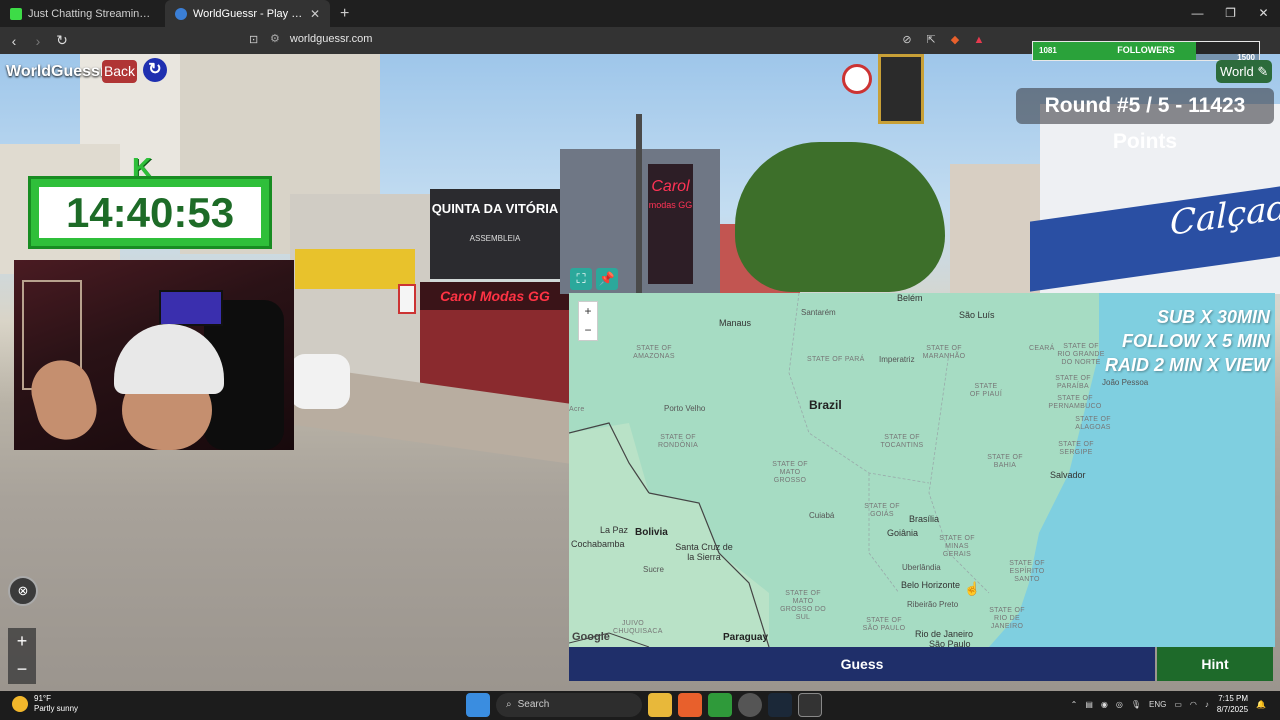 This screenshot has width=1280, height=720. I want to click on map-city: Imperatriz, so click(897, 359).